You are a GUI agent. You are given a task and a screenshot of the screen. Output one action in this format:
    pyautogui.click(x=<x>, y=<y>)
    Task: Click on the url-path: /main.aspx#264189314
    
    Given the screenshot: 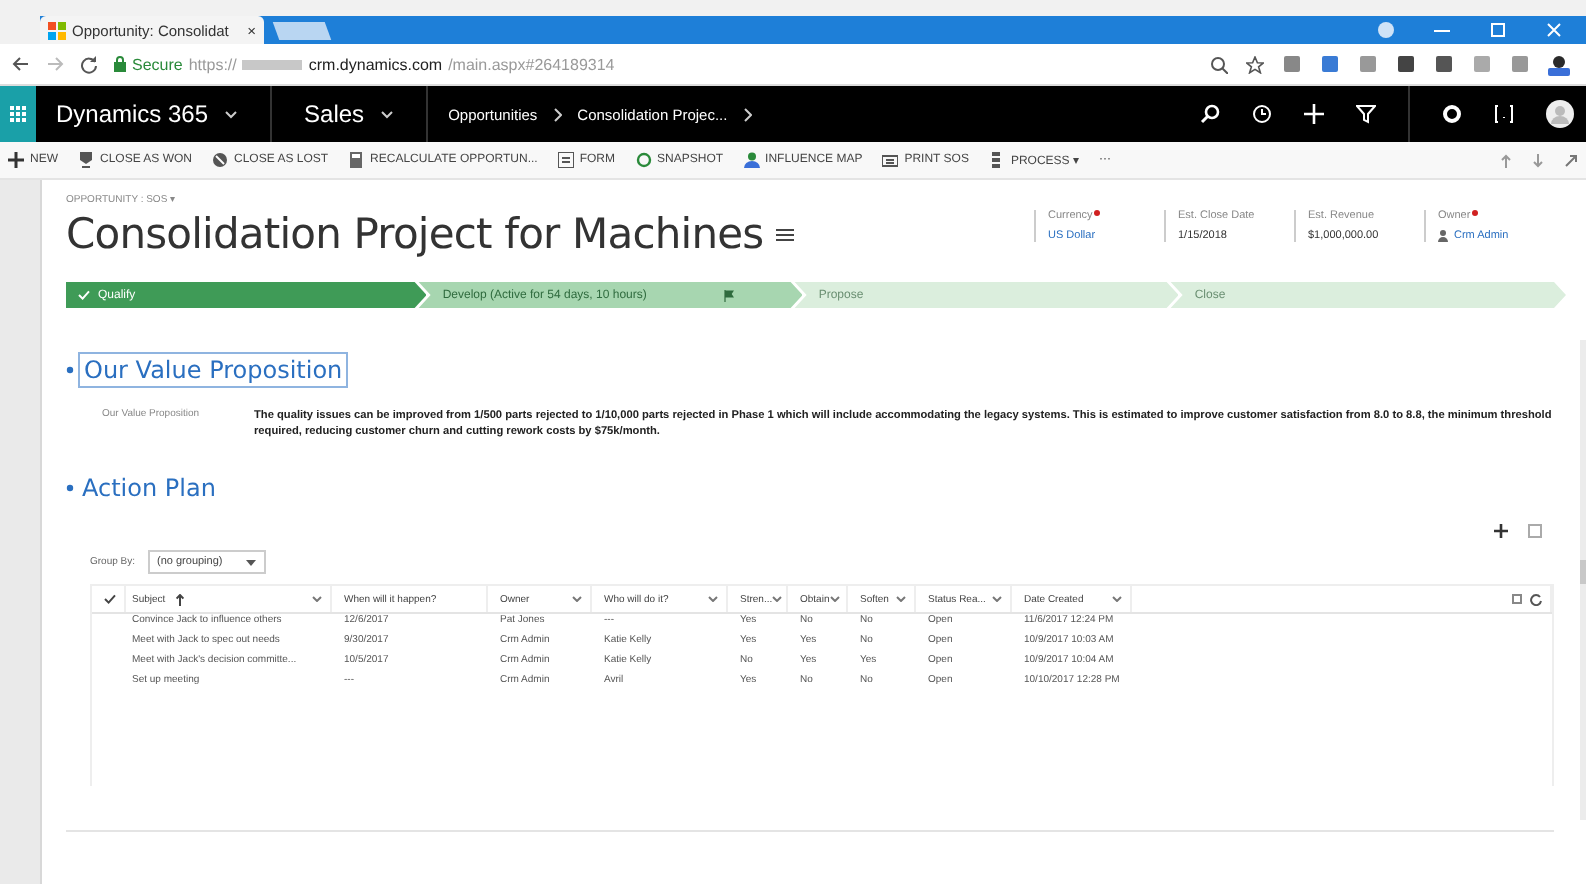 What is the action you would take?
    pyautogui.click(x=531, y=64)
    